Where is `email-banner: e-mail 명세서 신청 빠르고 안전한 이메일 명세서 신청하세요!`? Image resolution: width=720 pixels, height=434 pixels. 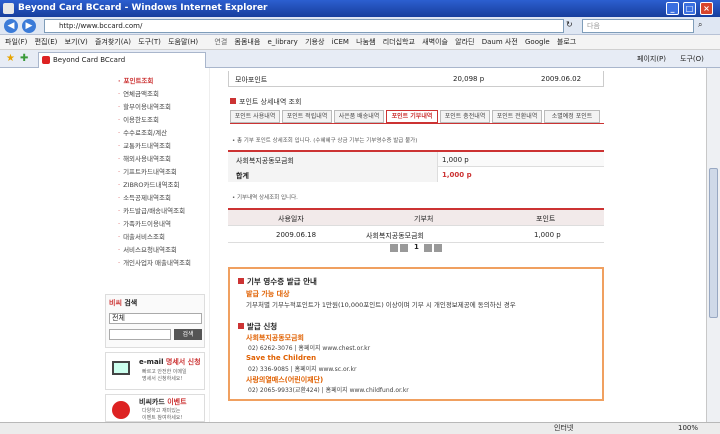
email-banner: e-mail 명세서 신청 빠르고 안전한 이메일 명세서 신청하세요! is located at coordinates (155, 371).